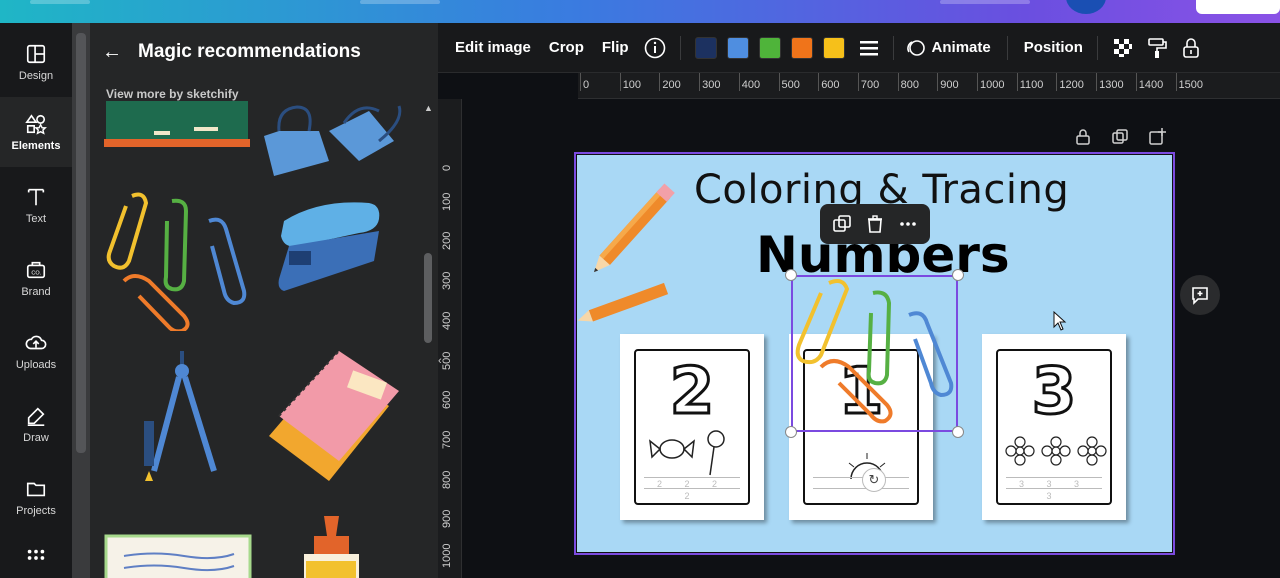 The height and width of the screenshot is (578, 1280). I want to click on line-weight-icon, so click(869, 48).